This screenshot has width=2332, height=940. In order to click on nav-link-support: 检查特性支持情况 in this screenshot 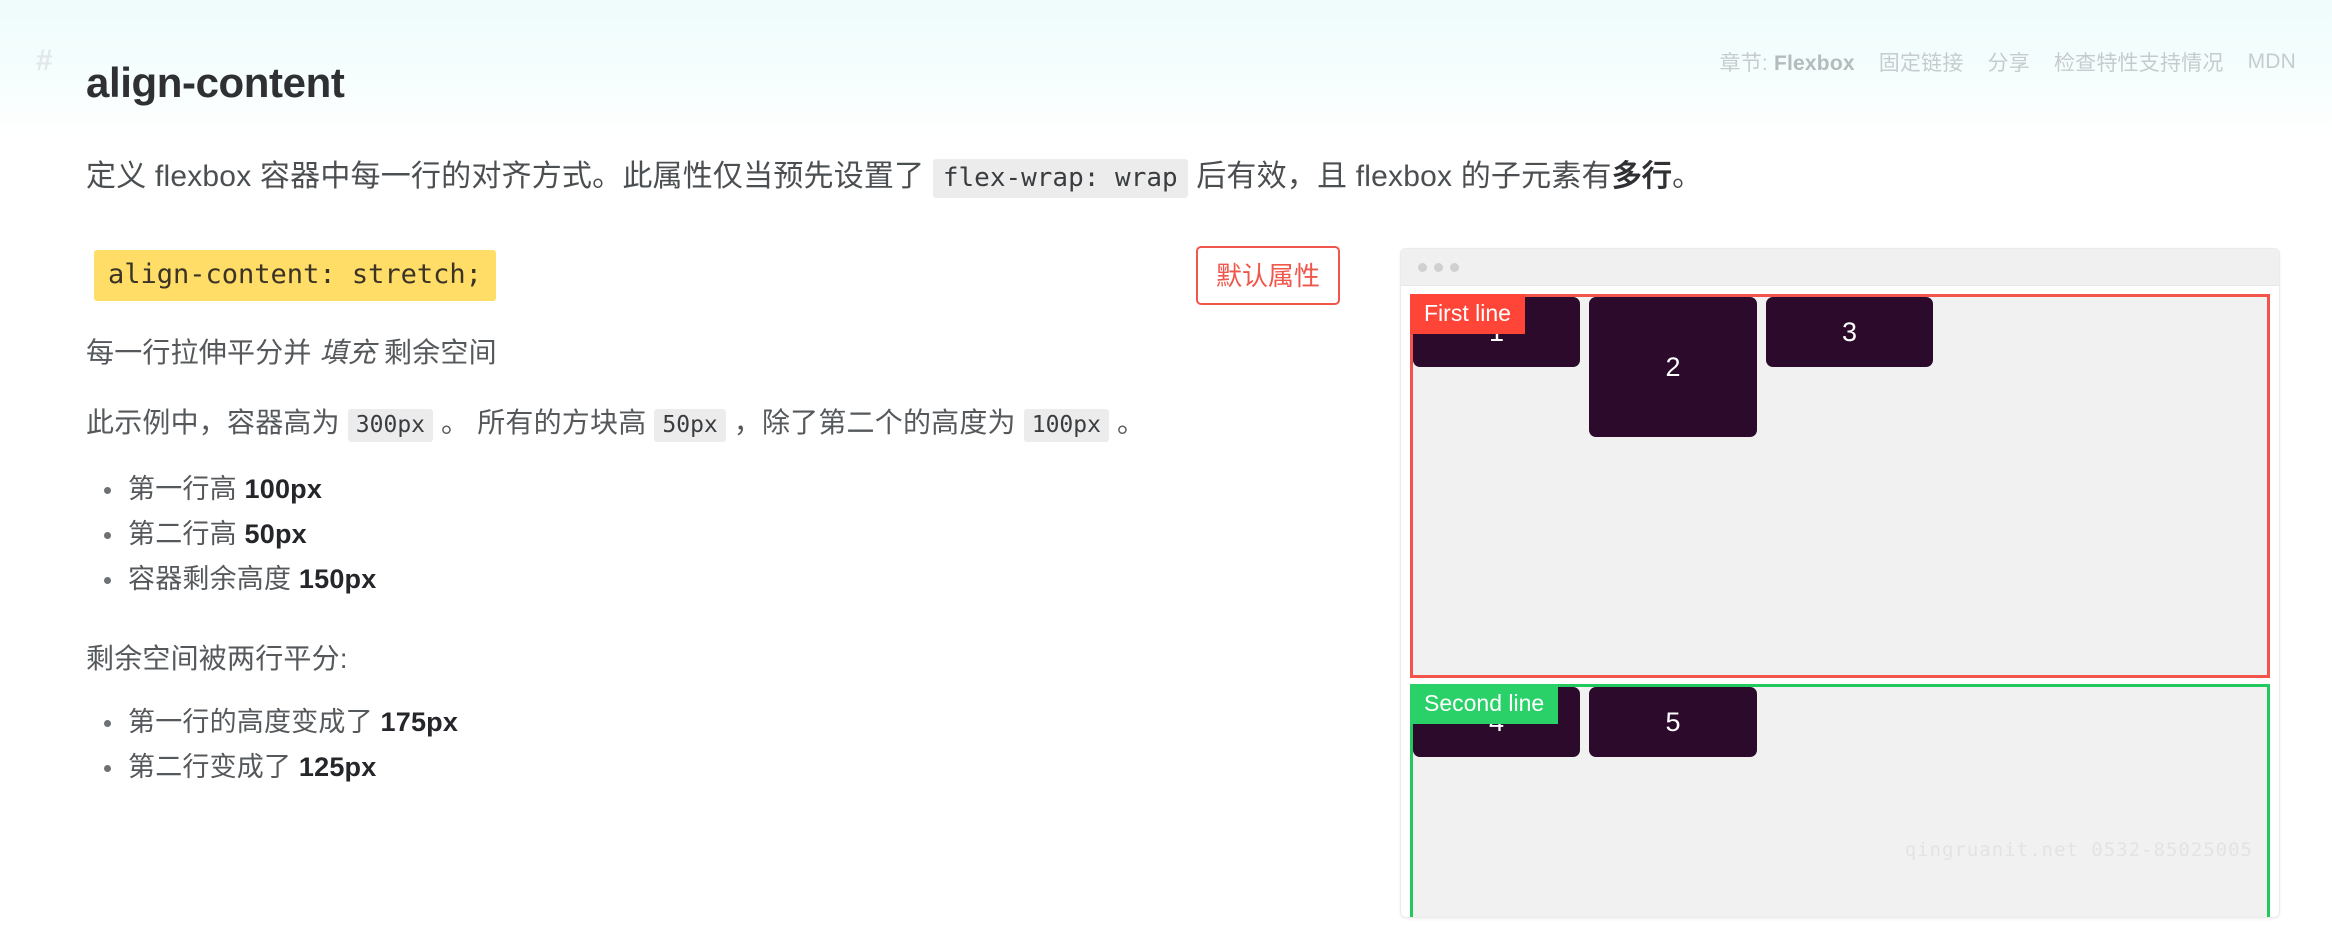, I will do `click(2139, 62)`.